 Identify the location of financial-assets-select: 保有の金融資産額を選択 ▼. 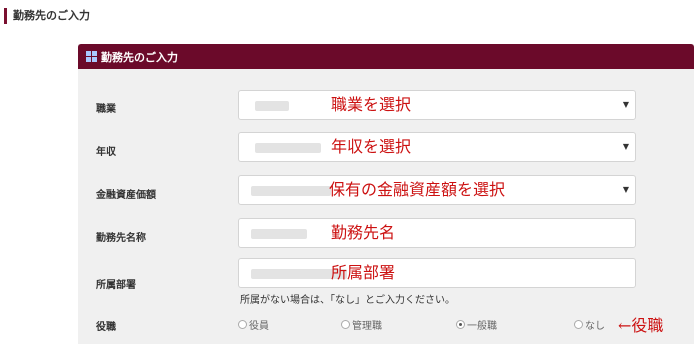
(437, 190).